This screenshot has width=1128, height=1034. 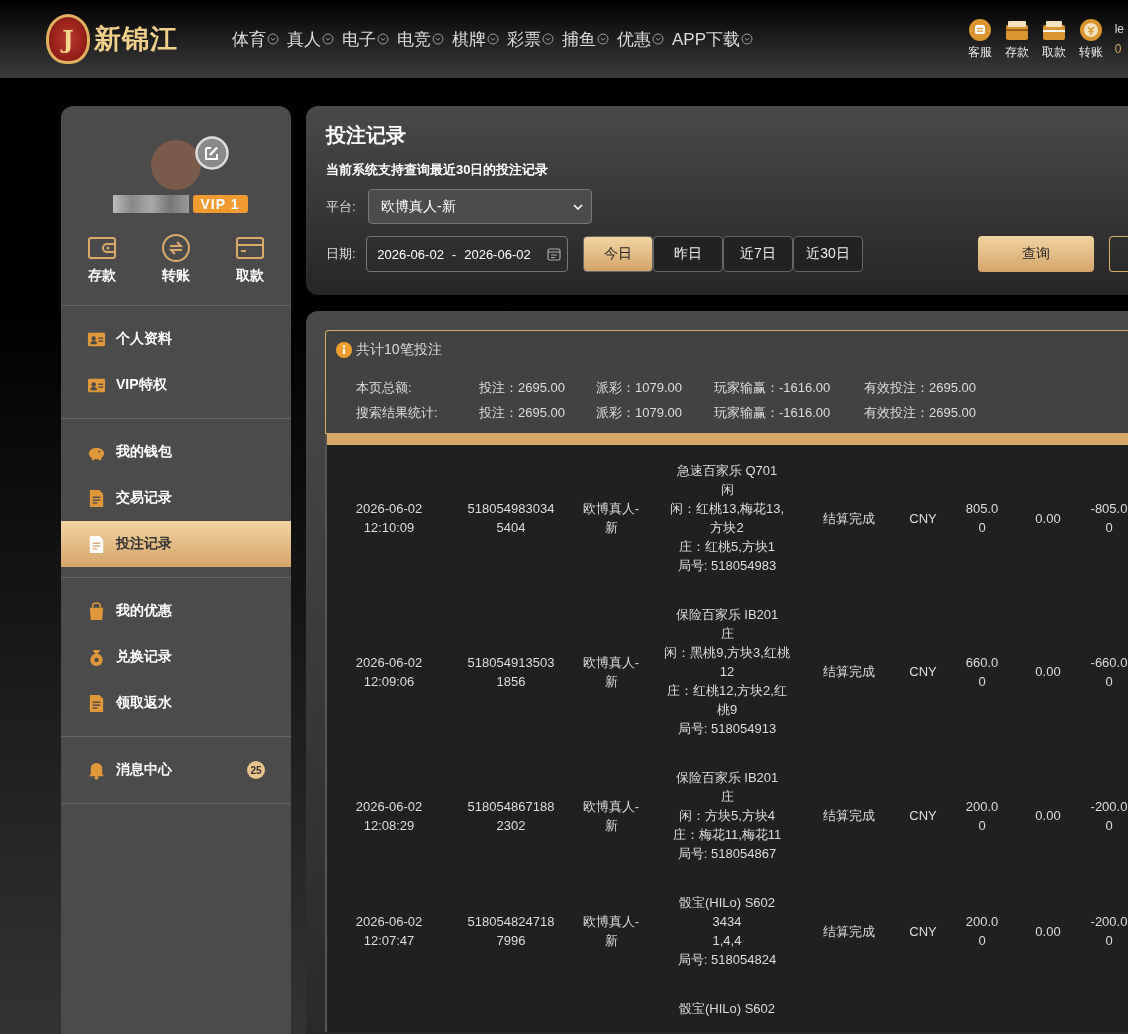 I want to click on caret-icon, so click(x=578, y=206).